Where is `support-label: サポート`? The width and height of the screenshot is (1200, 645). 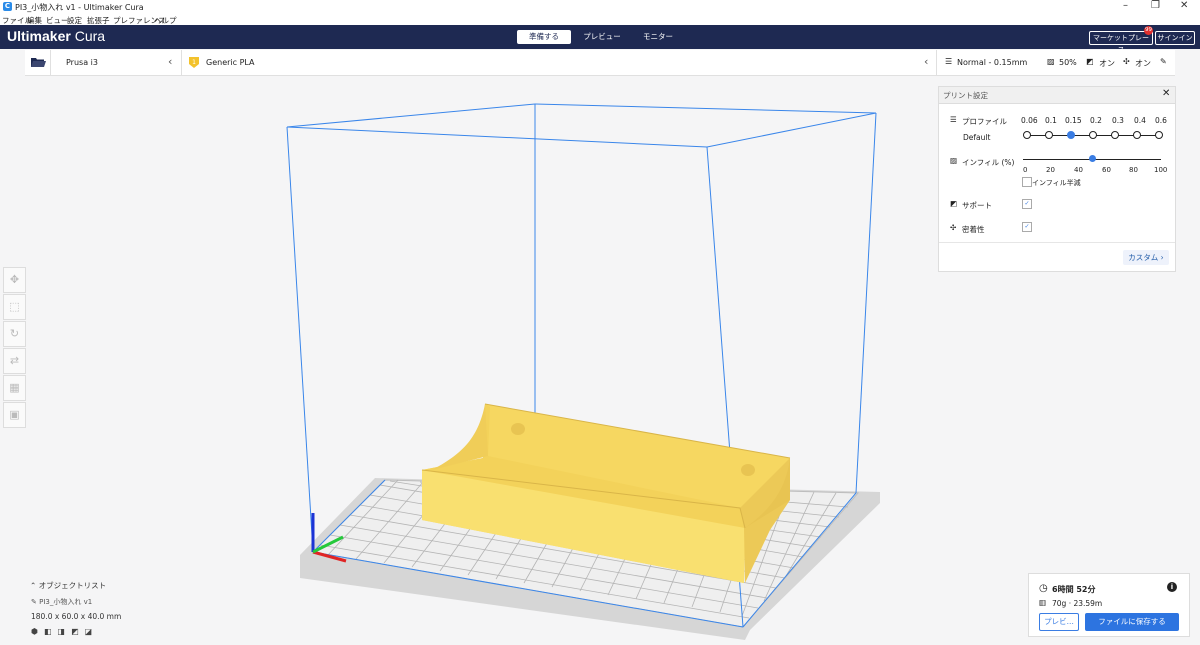 support-label: サポート is located at coordinates (977, 205).